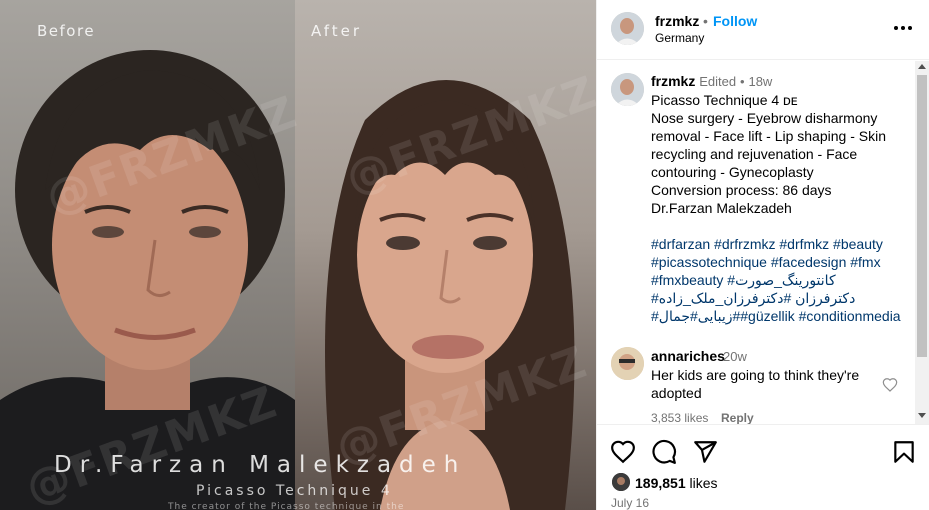 The height and width of the screenshot is (510, 929). What do you see at coordinates (677, 21) in the screenshot?
I see `header-username: frzmkz` at bounding box center [677, 21].